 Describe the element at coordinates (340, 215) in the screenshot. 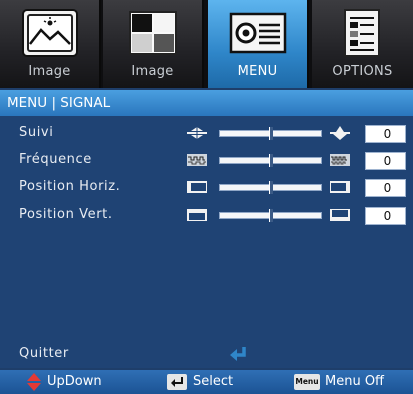

I see `v-position-up-icon` at that location.